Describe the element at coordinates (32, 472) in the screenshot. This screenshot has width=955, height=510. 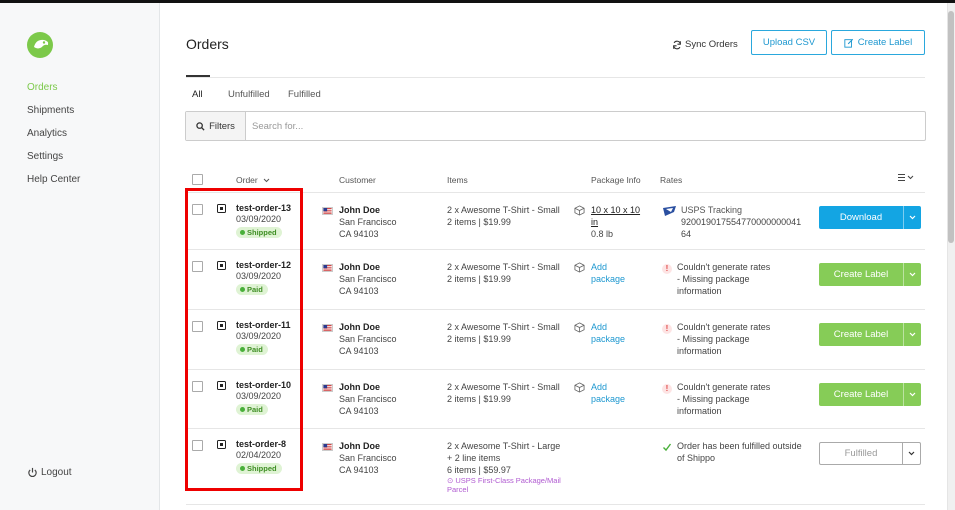
I see `power-icon` at that location.